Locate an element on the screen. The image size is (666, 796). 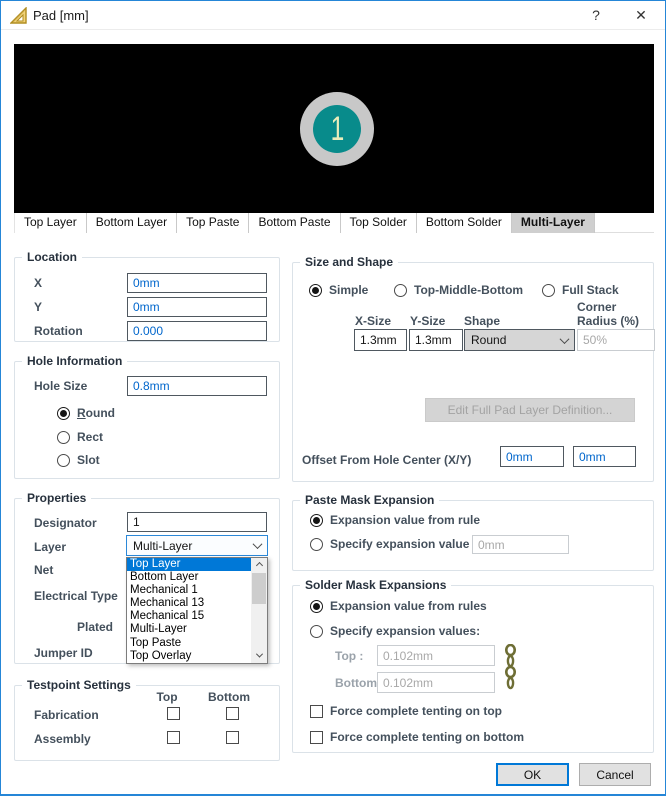
paste-expansion-input is located at coordinates (520, 544).